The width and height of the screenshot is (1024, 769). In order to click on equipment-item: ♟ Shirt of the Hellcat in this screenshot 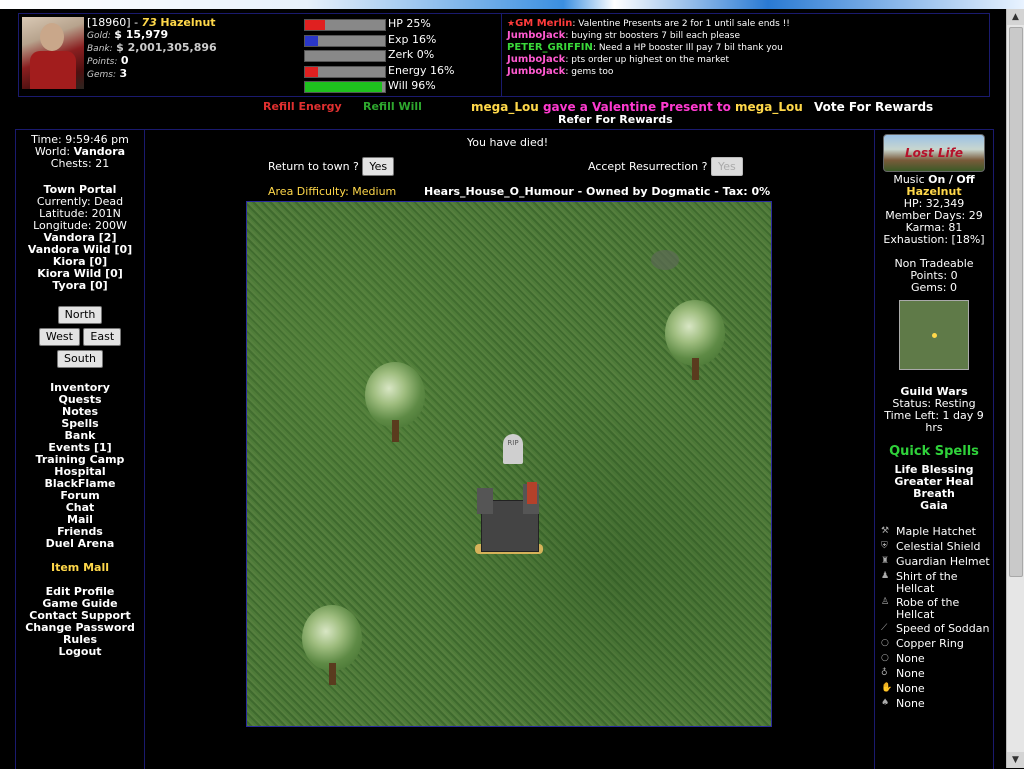, I will do `click(937, 583)`.